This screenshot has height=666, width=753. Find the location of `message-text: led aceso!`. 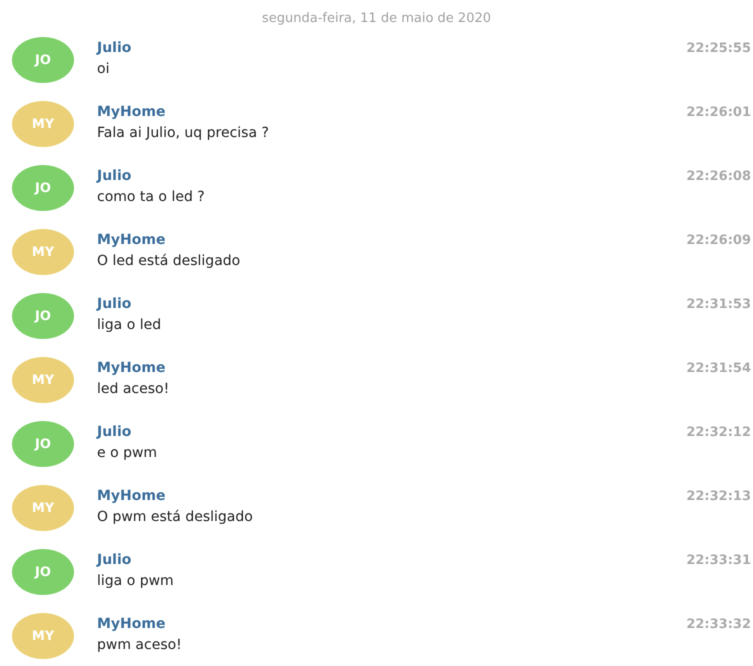

message-text: led aceso! is located at coordinates (133, 389).